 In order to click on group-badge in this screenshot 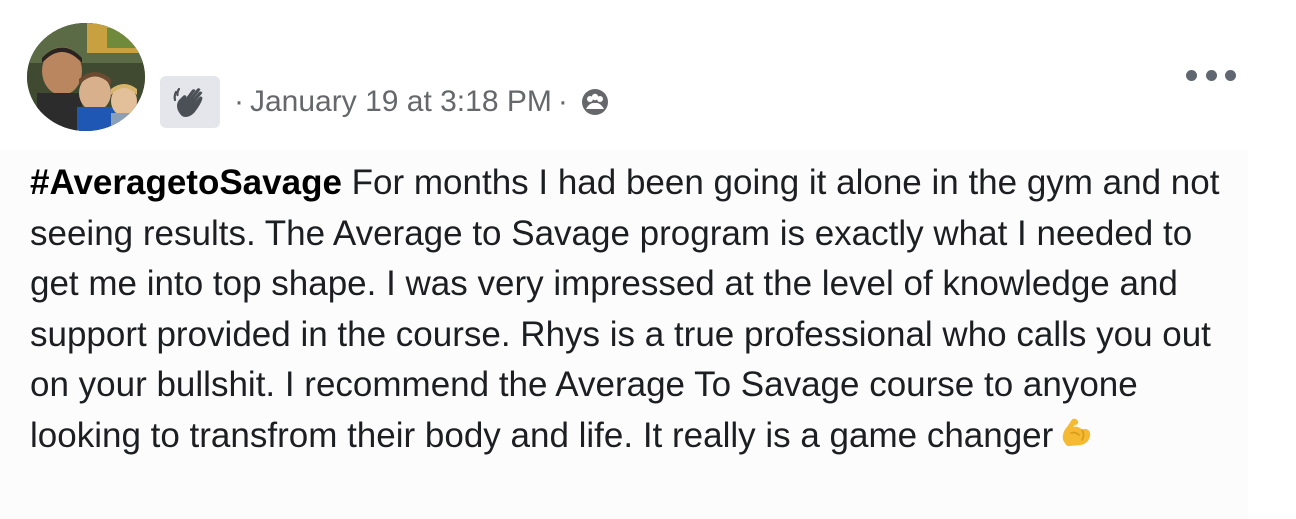, I will do `click(190, 102)`.